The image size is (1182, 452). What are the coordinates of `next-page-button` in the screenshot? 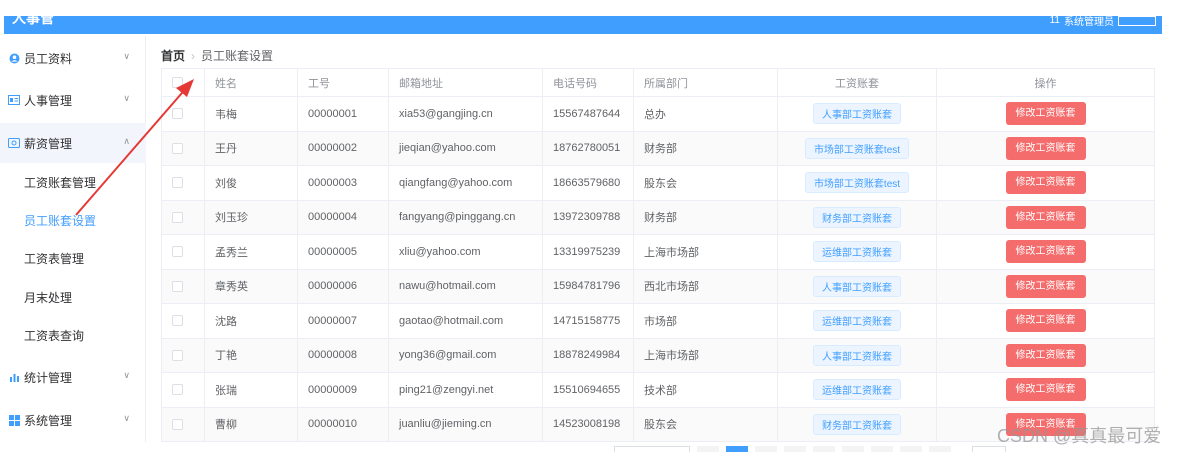 It's located at (940, 449).